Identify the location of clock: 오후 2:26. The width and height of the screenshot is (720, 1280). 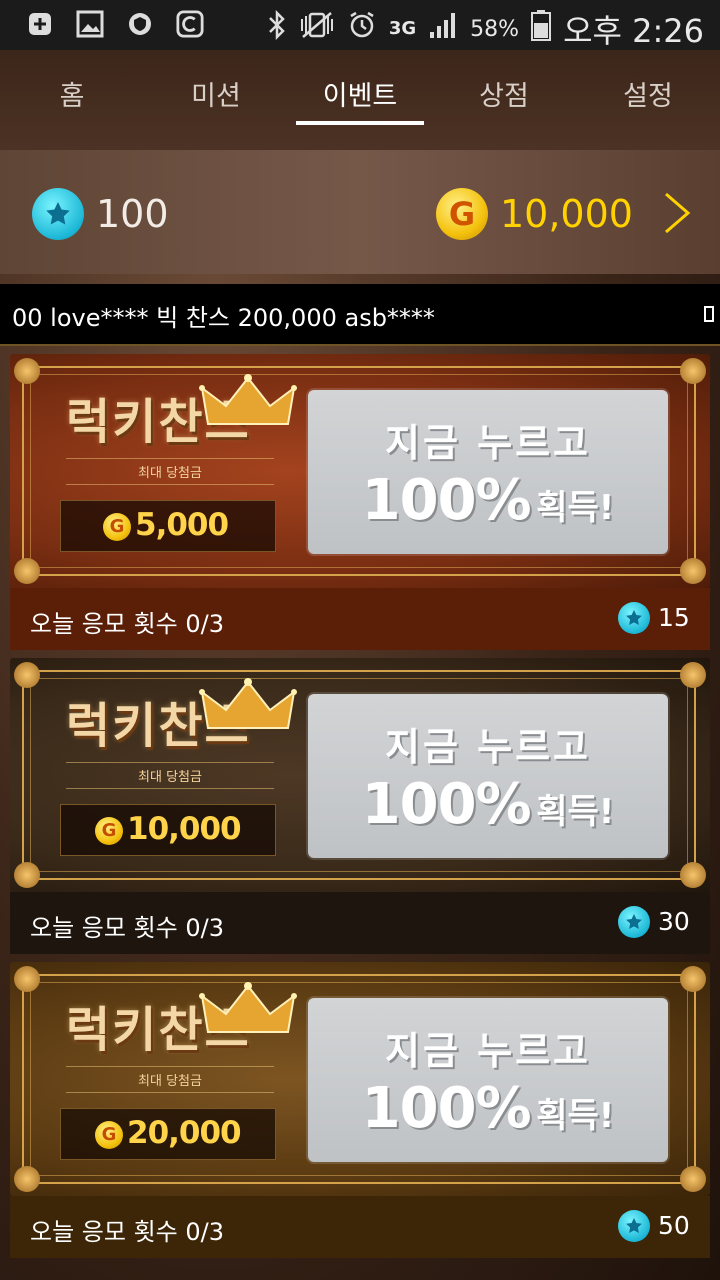
(633, 31).